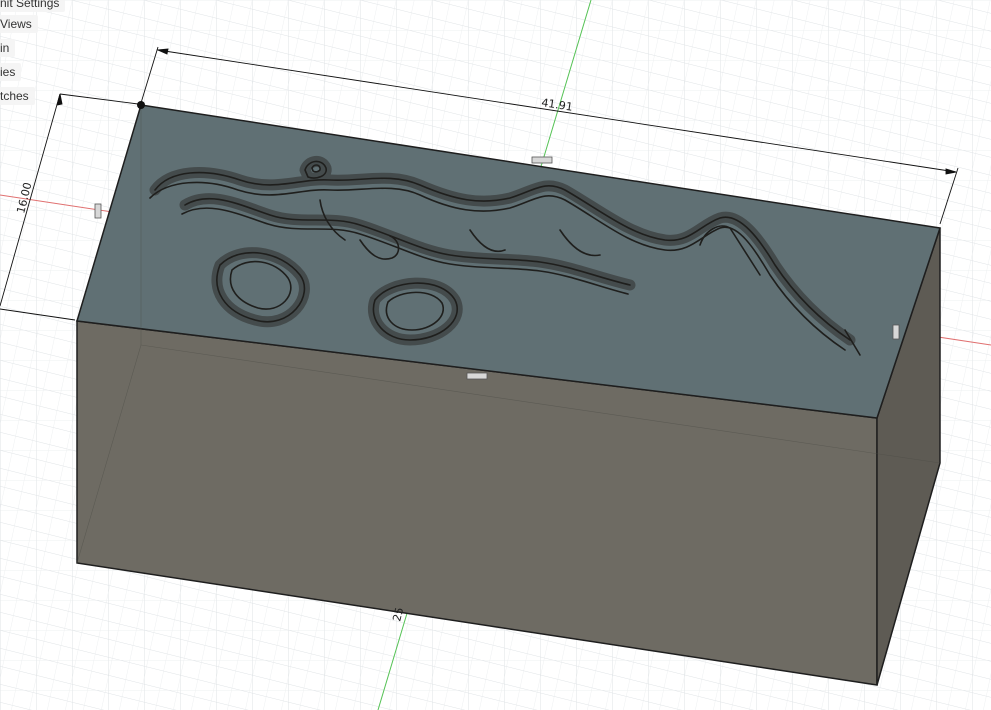 This screenshot has width=991, height=710. What do you see at coordinates (141, 105) in the screenshot?
I see `origin-point-icon` at bounding box center [141, 105].